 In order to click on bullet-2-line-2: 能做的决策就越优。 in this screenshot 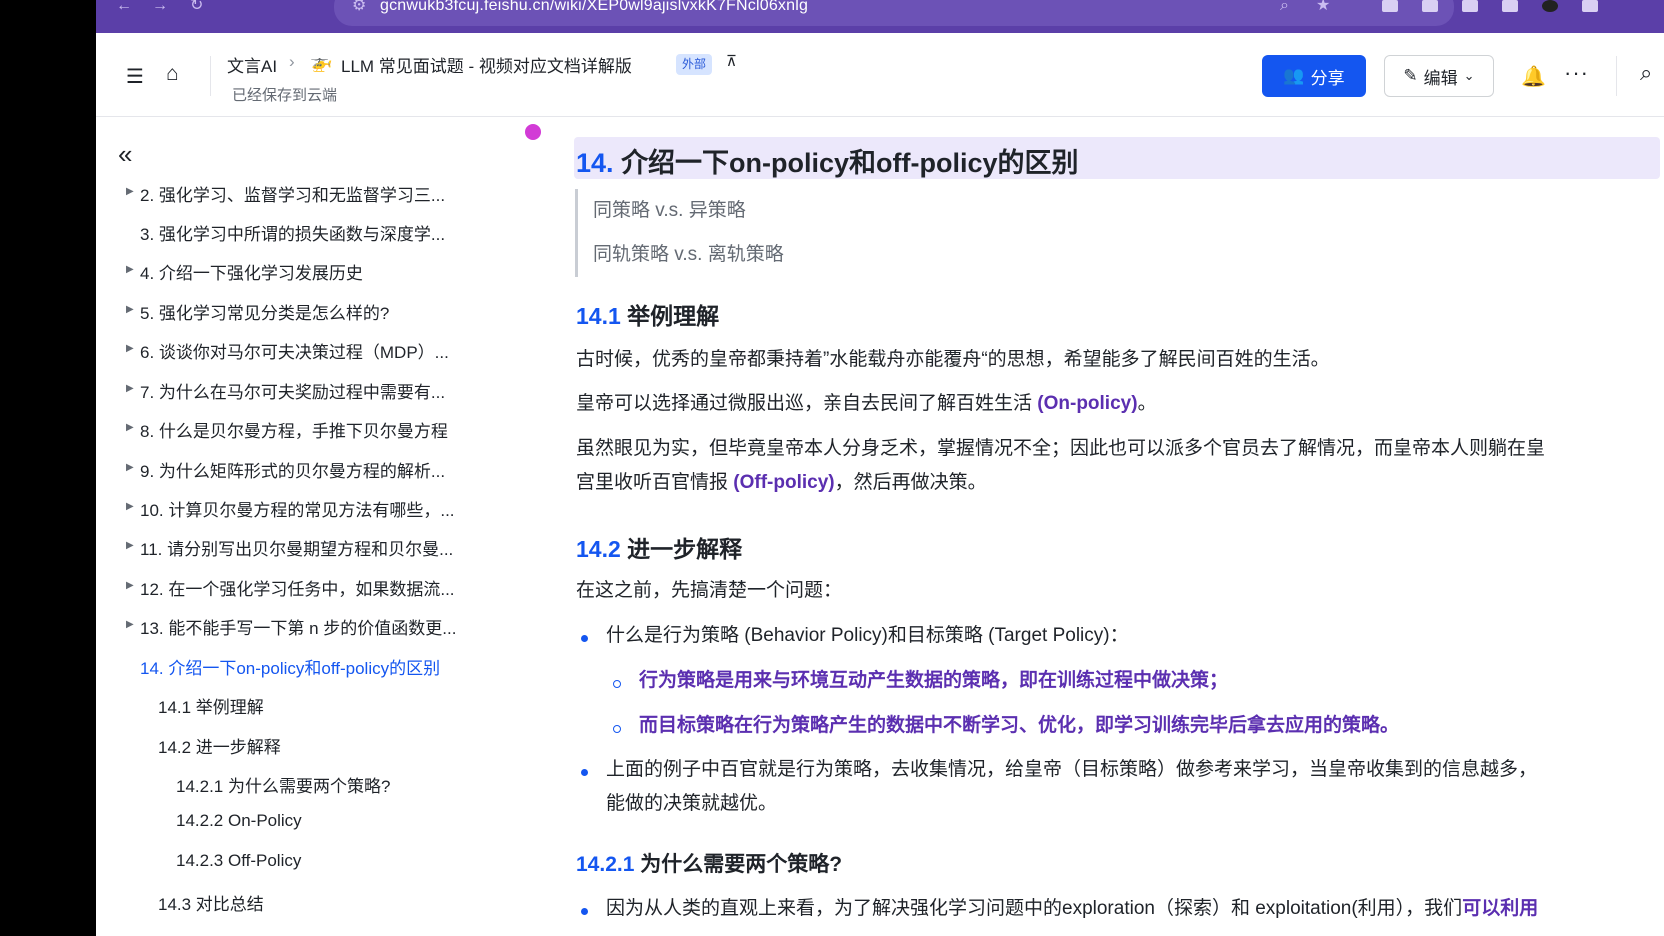, I will do `click(692, 803)`.